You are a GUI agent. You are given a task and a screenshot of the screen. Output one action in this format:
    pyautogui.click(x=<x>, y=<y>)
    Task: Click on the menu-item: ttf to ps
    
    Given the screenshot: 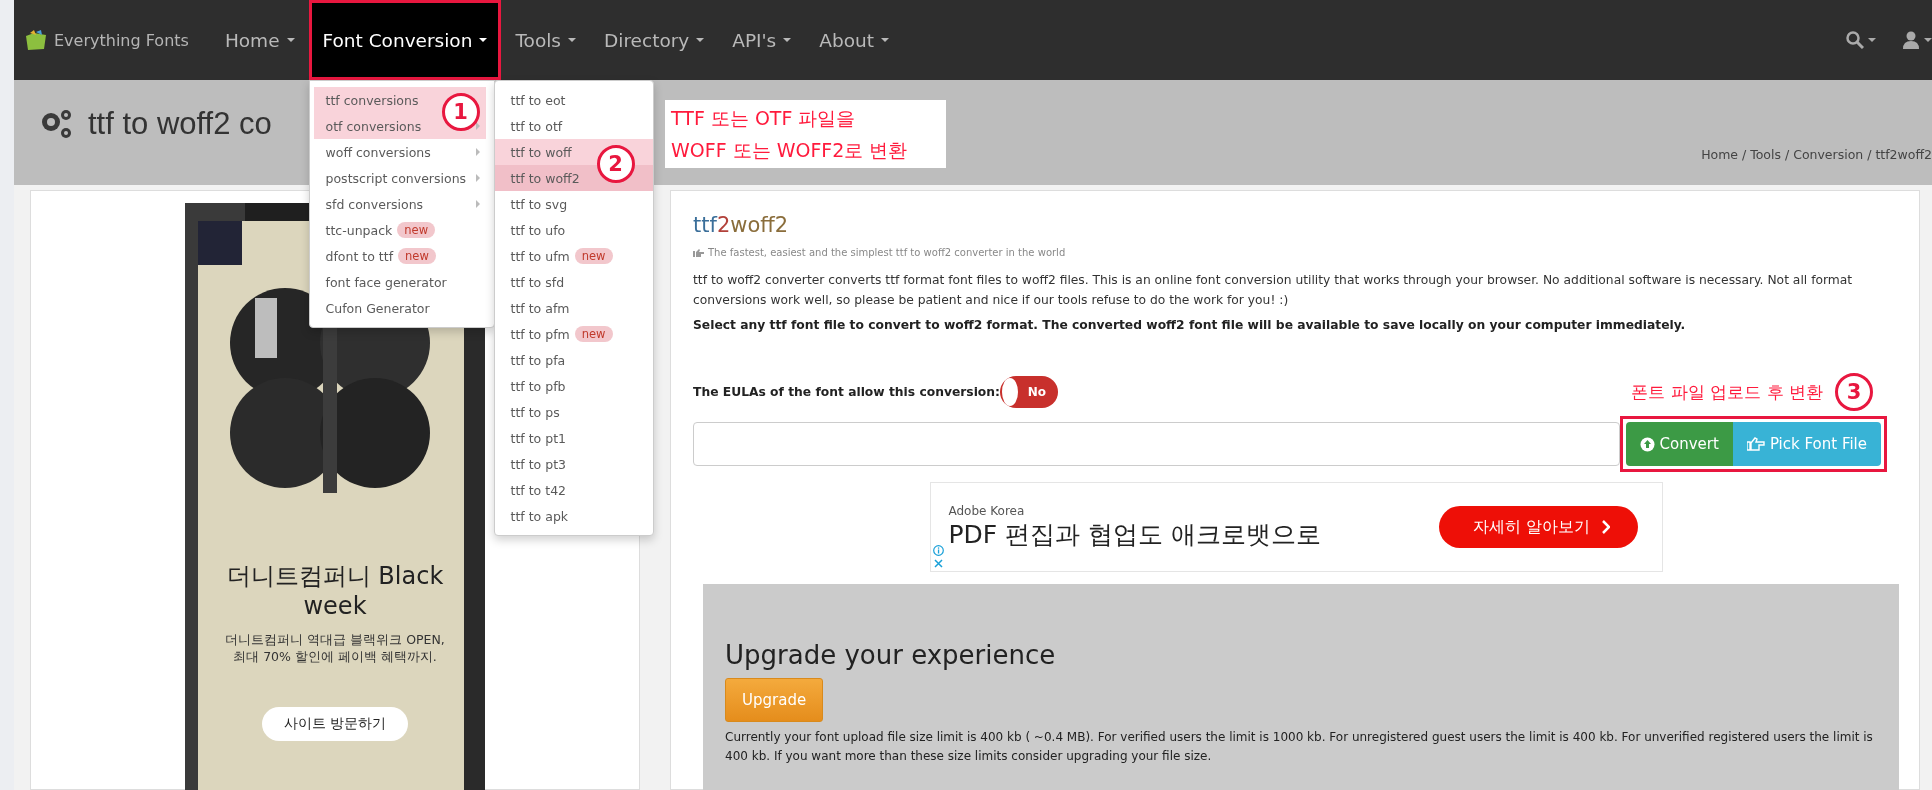 What is the action you would take?
    pyautogui.click(x=573, y=412)
    